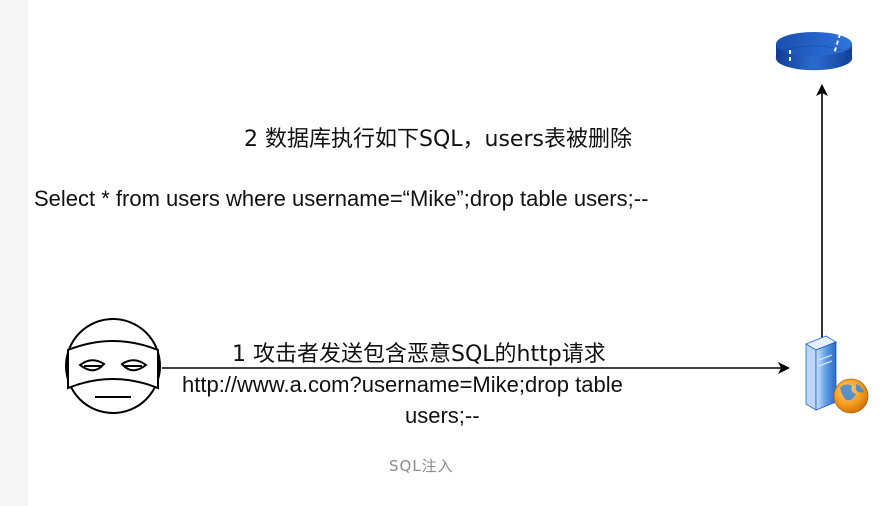  I want to click on masked-attacker-icon, so click(113, 366).